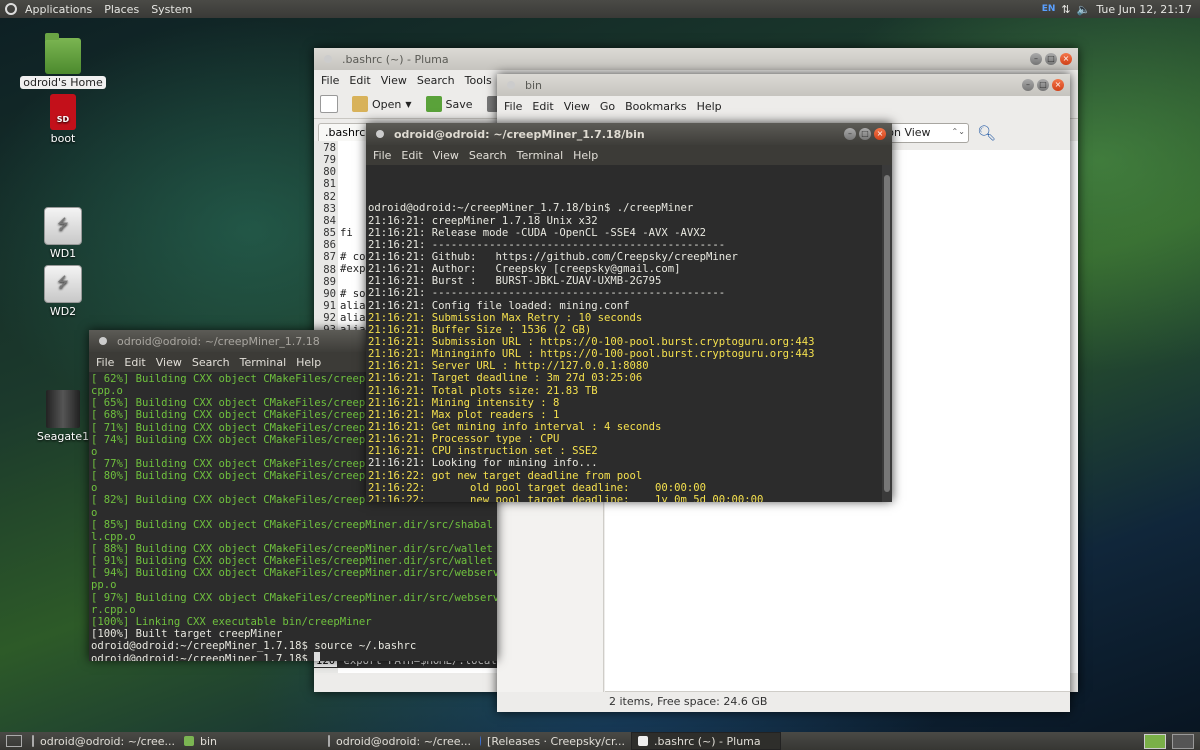 The height and width of the screenshot is (750, 1200). What do you see at coordinates (1183, 741) in the screenshot?
I see `workspace-2-icon` at bounding box center [1183, 741].